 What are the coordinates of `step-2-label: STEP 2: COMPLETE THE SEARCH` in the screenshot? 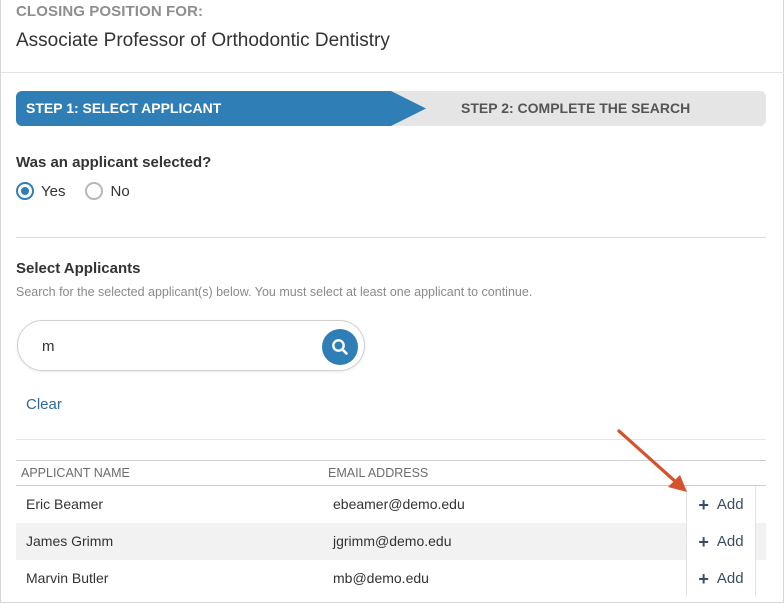 It's located at (575, 108).